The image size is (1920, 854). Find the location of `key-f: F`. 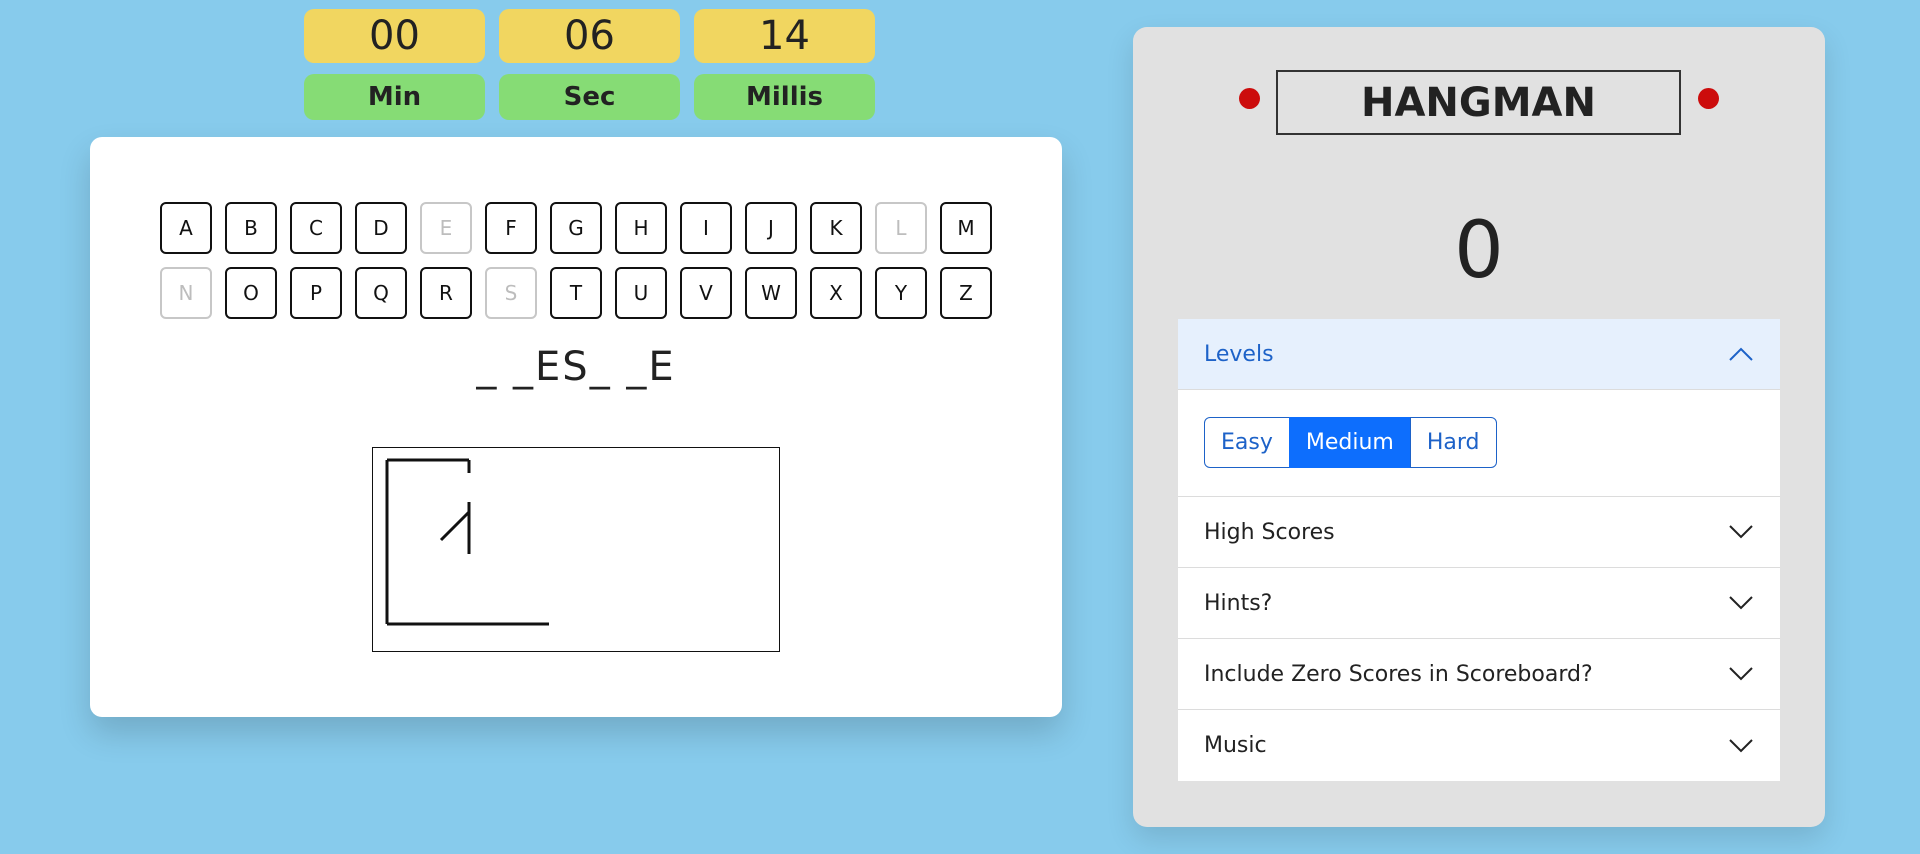

key-f: F is located at coordinates (511, 228).